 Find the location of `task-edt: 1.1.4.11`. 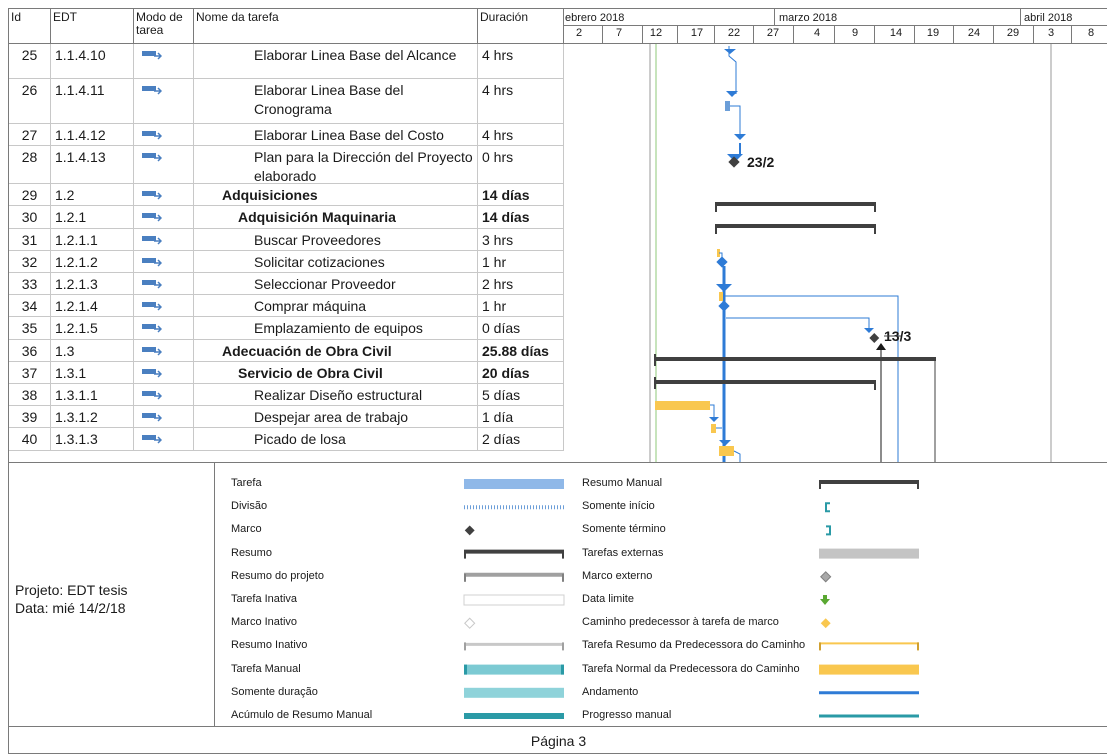

task-edt: 1.1.4.11 is located at coordinates (92, 101).